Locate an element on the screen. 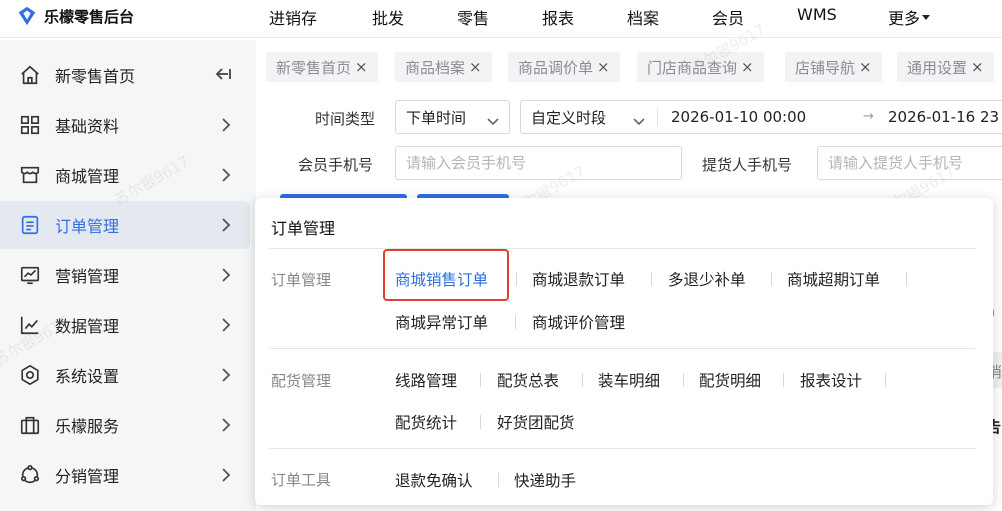  end-datetime: 2026-01-16 23 is located at coordinates (943, 117).